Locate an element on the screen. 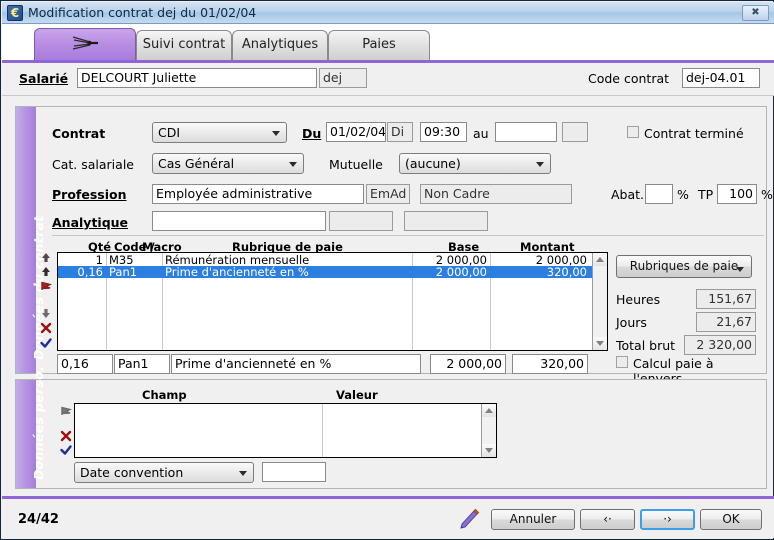  au-label: au is located at coordinates (481, 133).